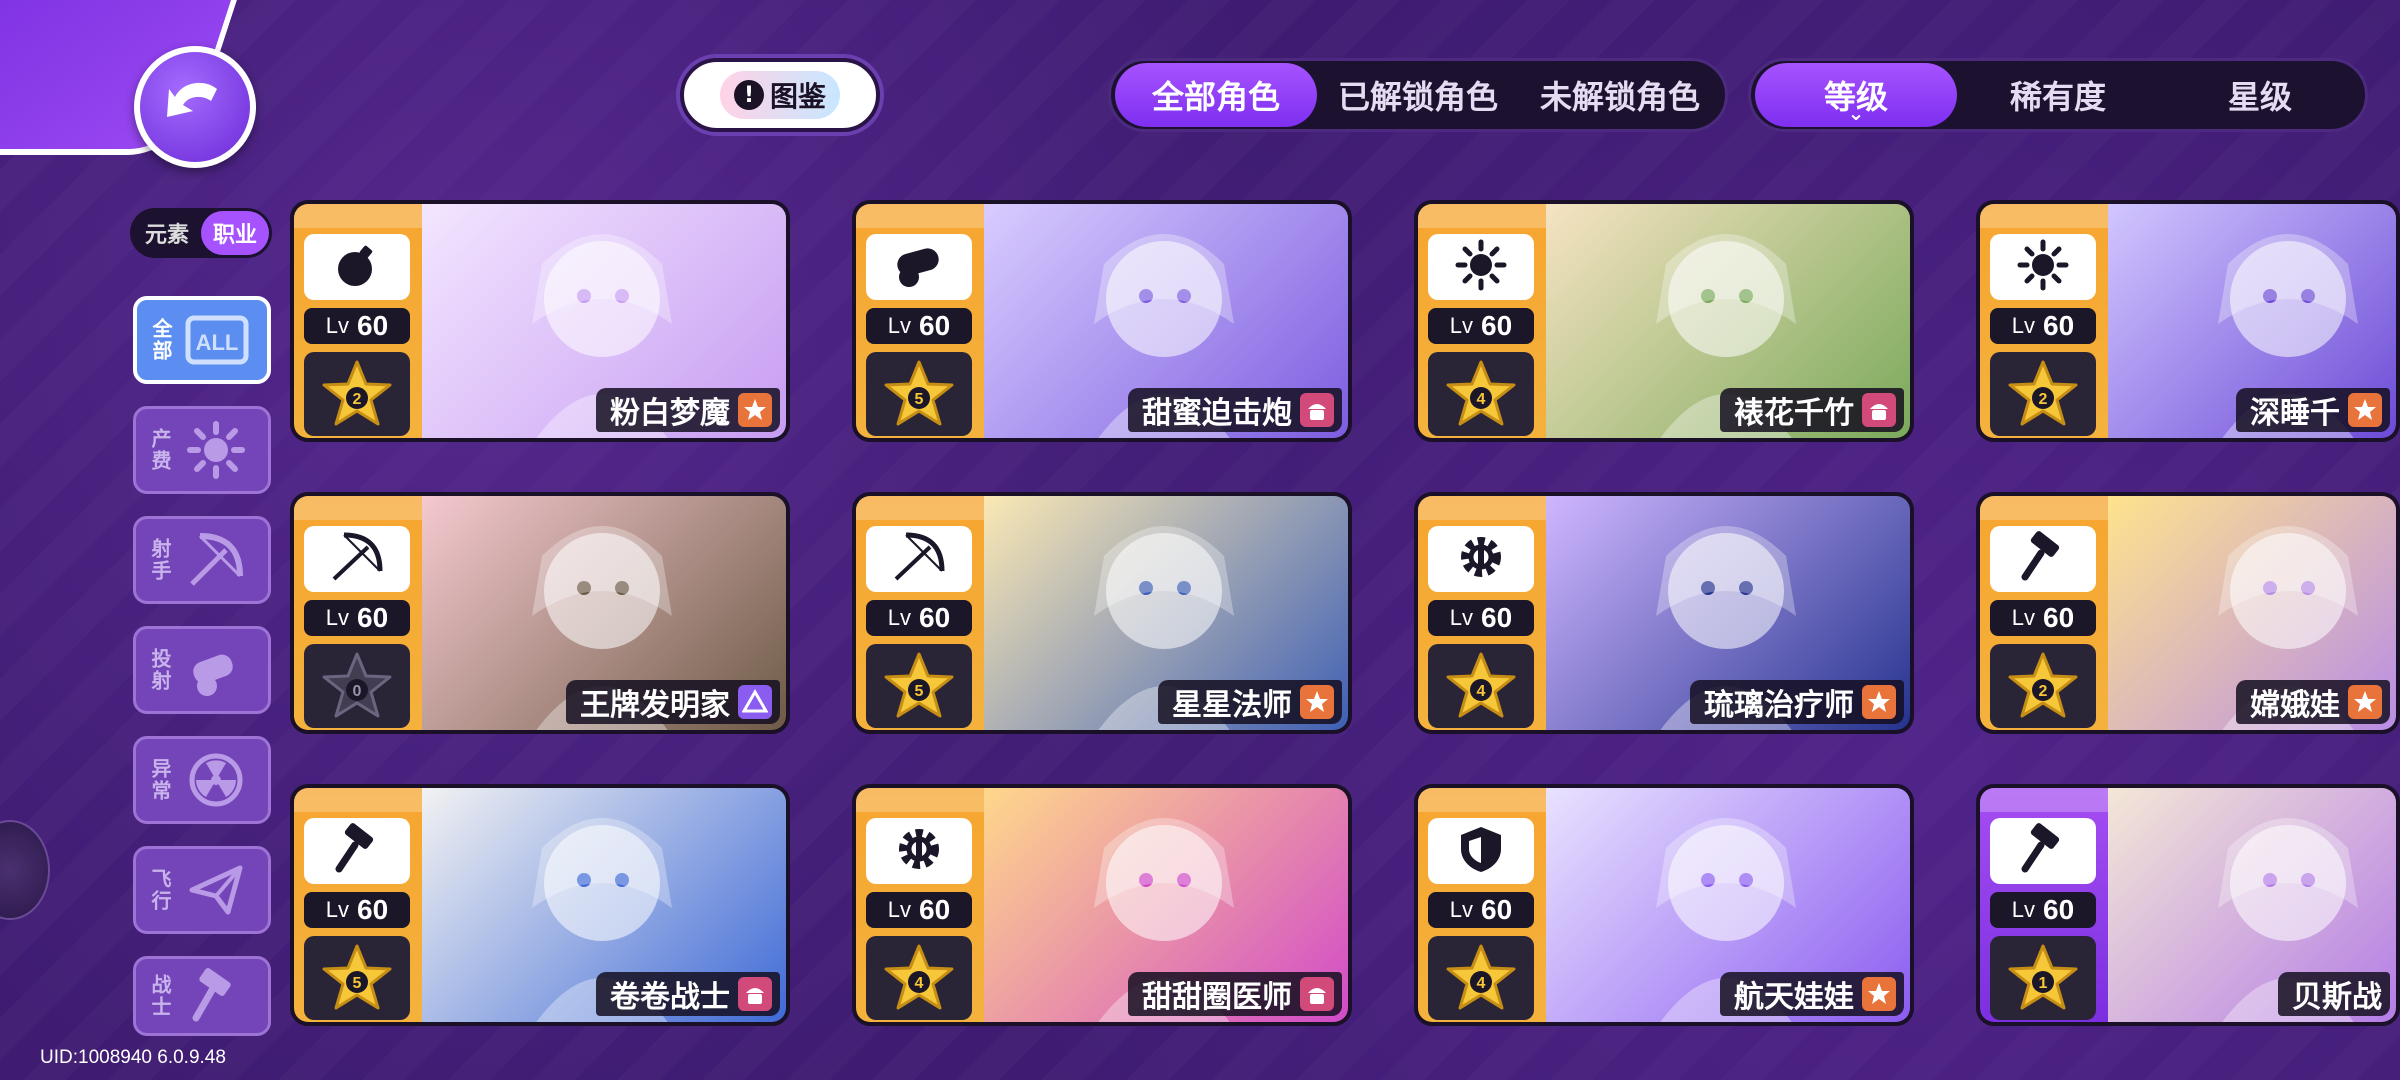 The image size is (2400, 1080). I want to click on sidebar-item-all: 全部 ALL, so click(202, 340).